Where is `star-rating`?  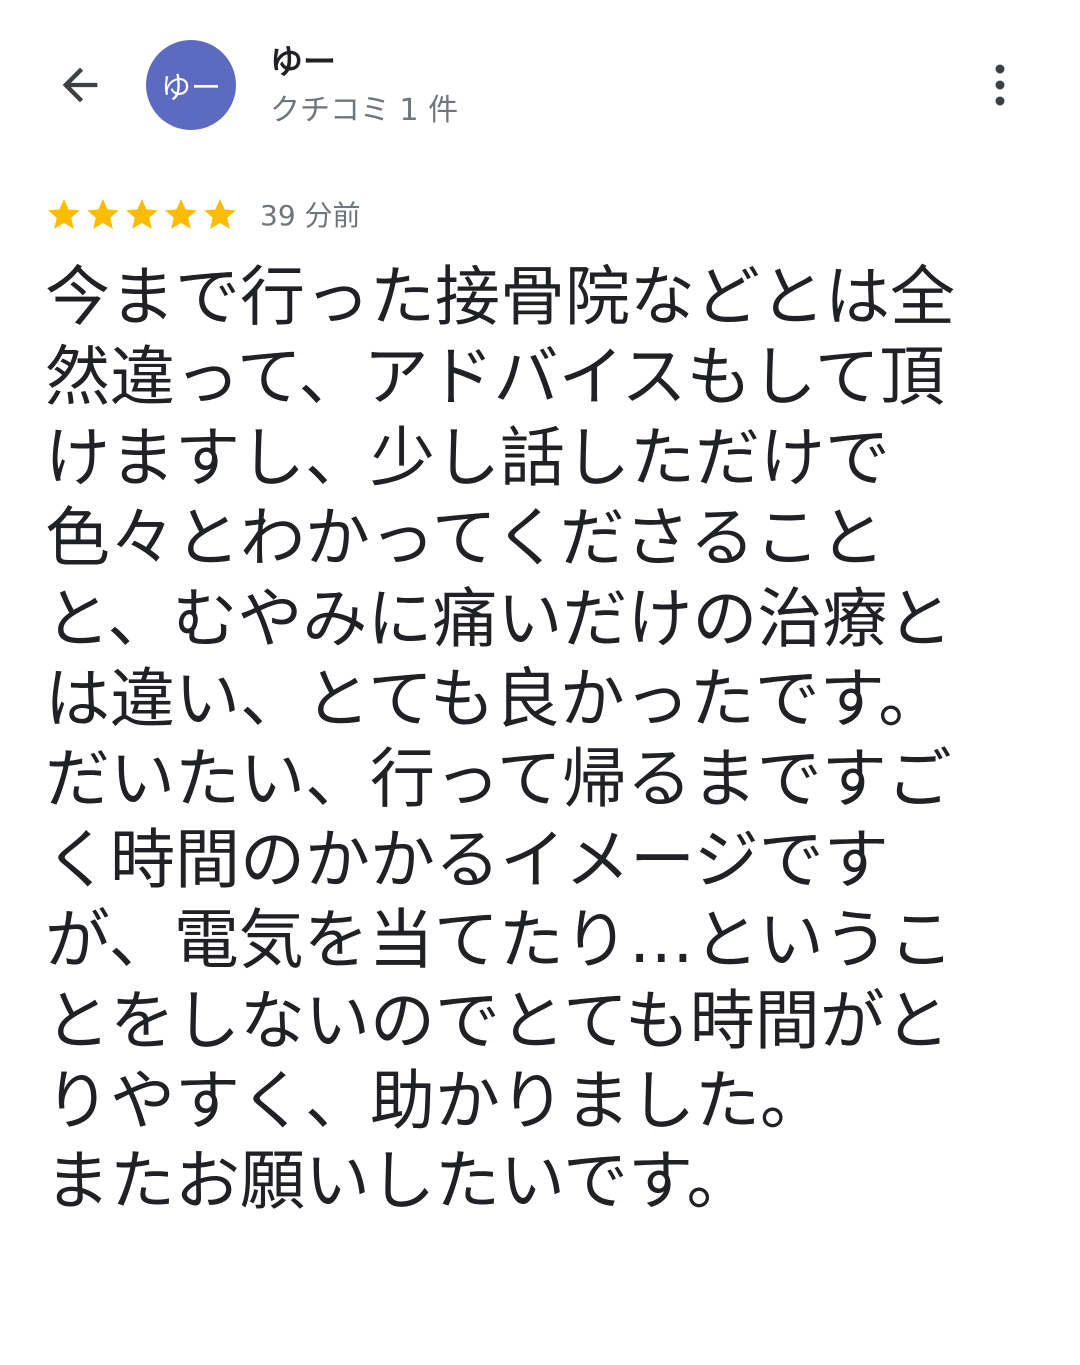 star-rating is located at coordinates (142, 214).